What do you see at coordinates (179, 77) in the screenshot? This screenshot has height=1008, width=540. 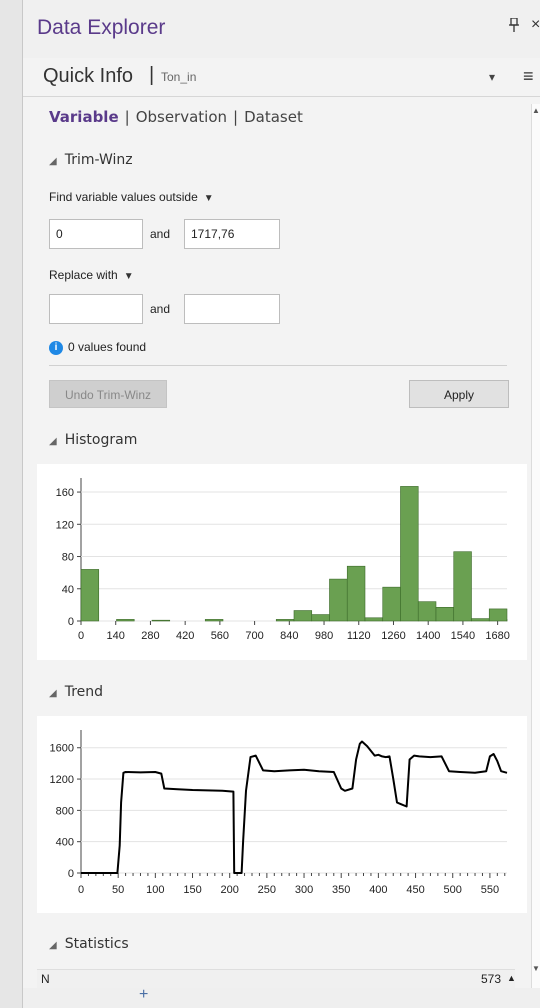 I see `variable-name: Ton_in` at bounding box center [179, 77].